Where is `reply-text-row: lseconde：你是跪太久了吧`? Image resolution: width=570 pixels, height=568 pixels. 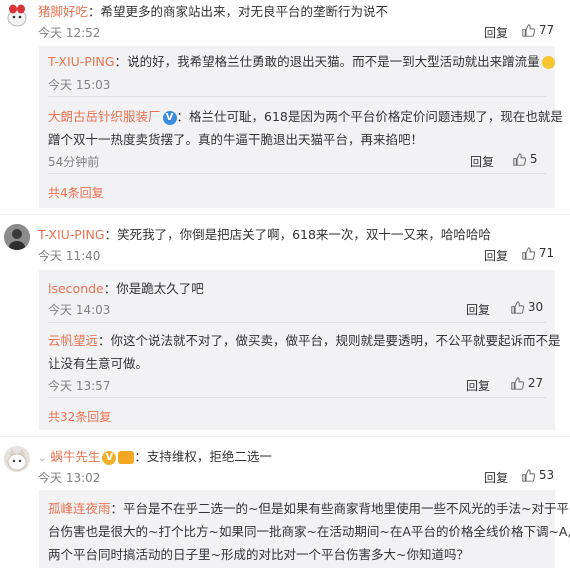 reply-text-row: lseconde：你是跪太久了吧 is located at coordinates (126, 288).